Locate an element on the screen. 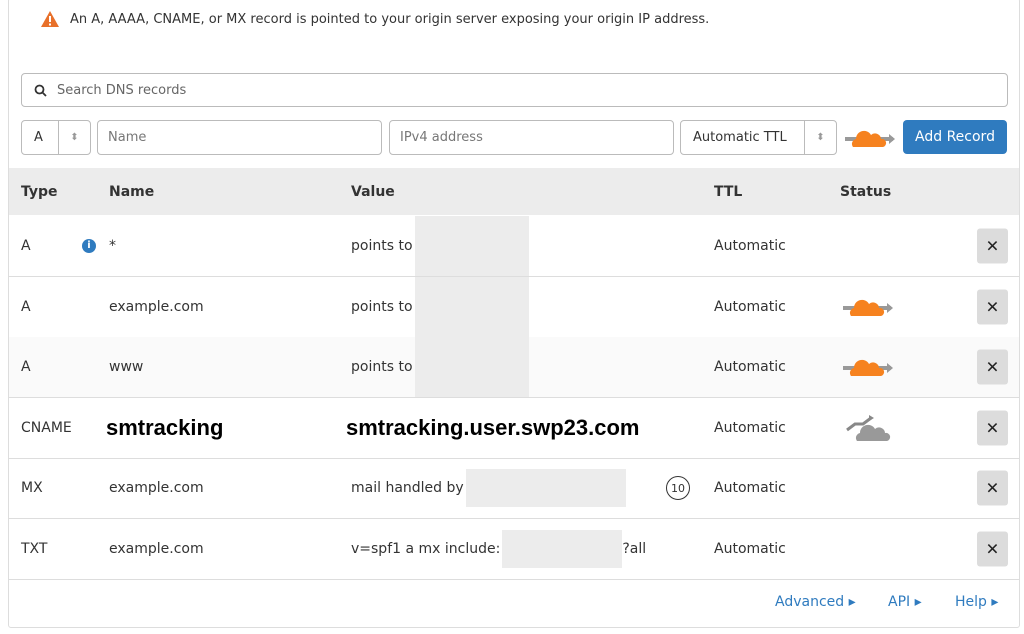 This screenshot has height=634, width=1024. record-value: mail handled by is located at coordinates (488, 488).